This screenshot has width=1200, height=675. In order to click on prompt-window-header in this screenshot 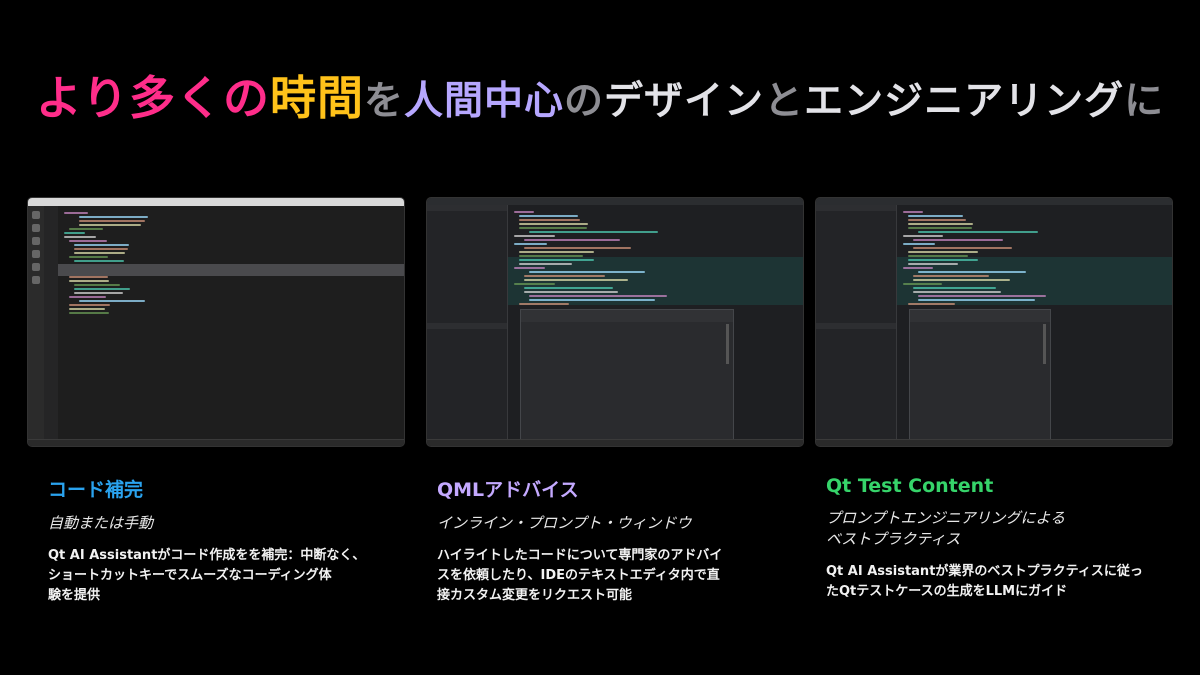, I will do `click(980, 316)`.